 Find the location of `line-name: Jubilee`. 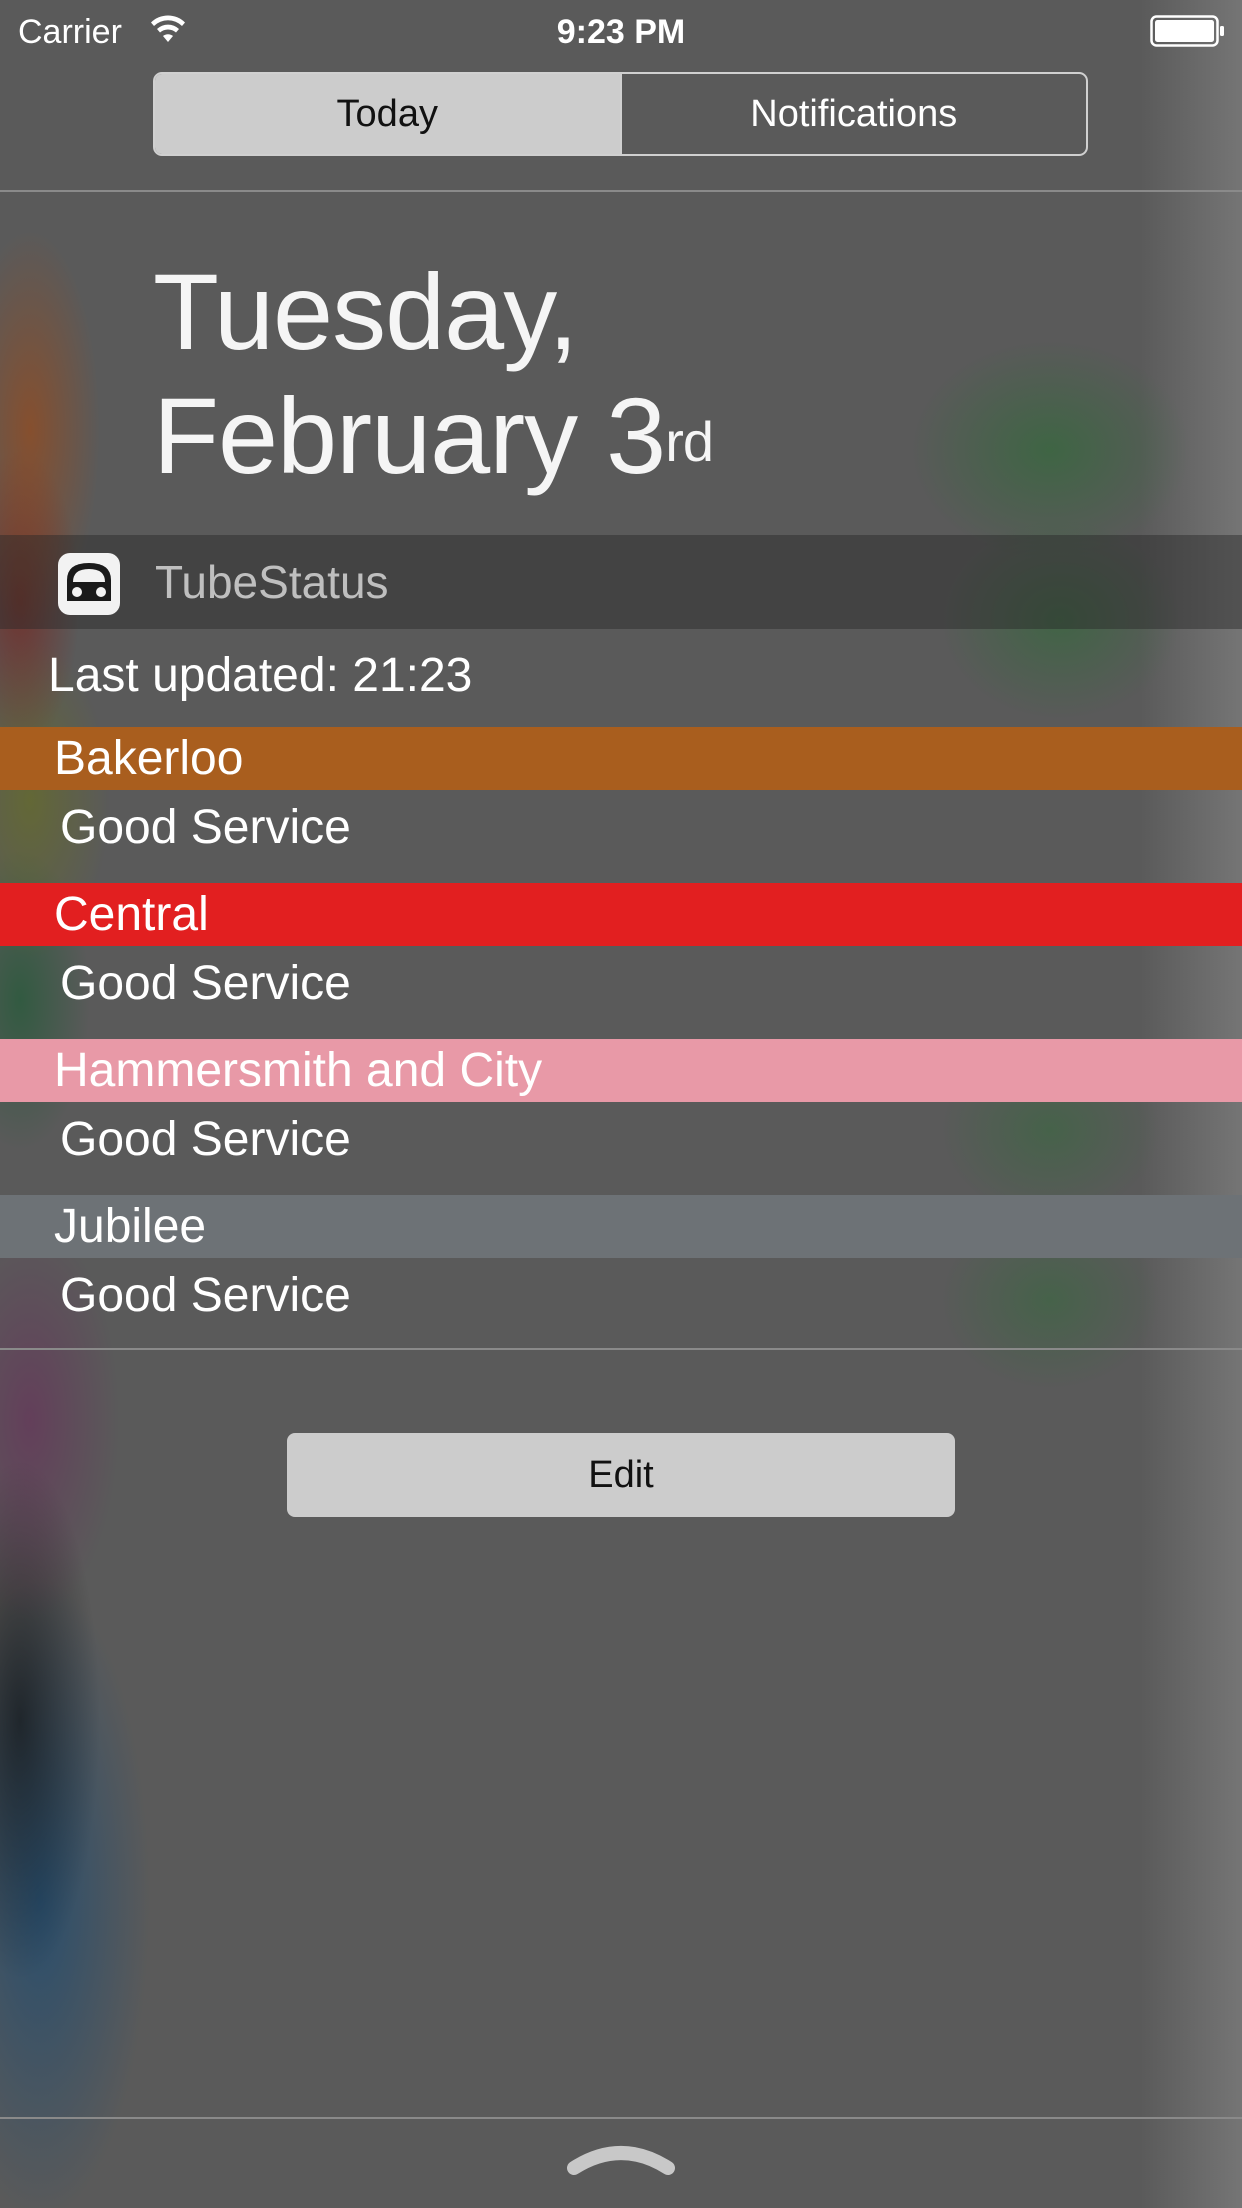

line-name: Jubilee is located at coordinates (130, 1226).